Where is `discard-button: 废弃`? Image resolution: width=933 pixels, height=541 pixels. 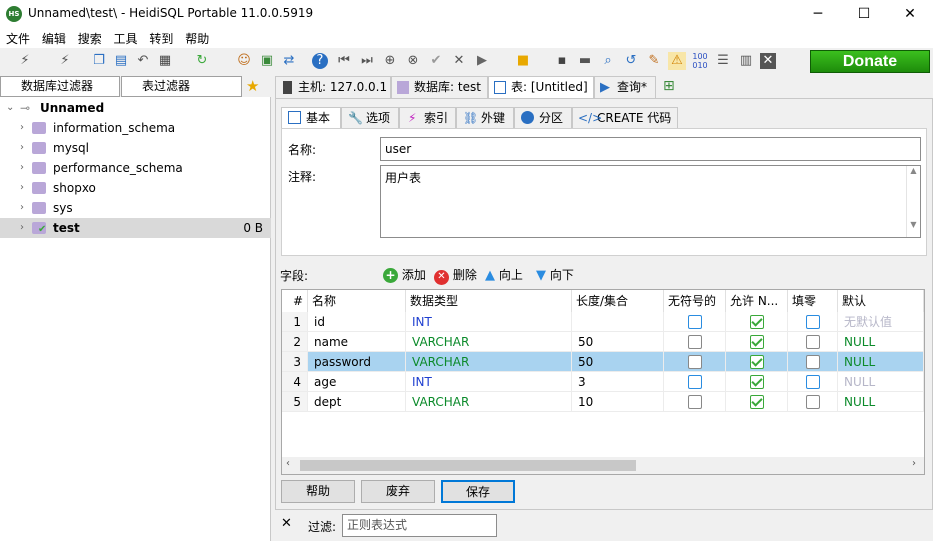
discard-button: 废弃 is located at coordinates (398, 491).